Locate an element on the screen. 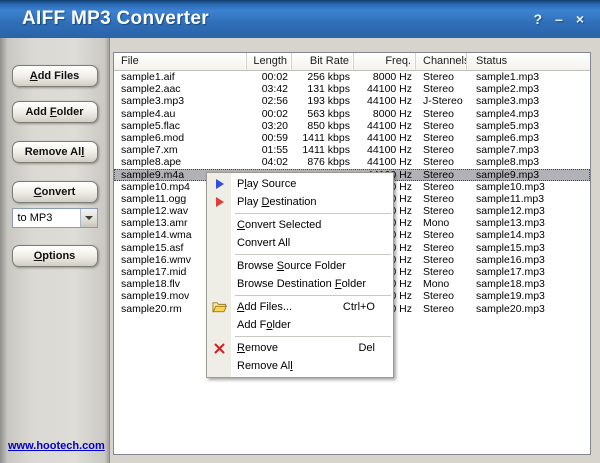  column-header-length: Length is located at coordinates (269, 61).